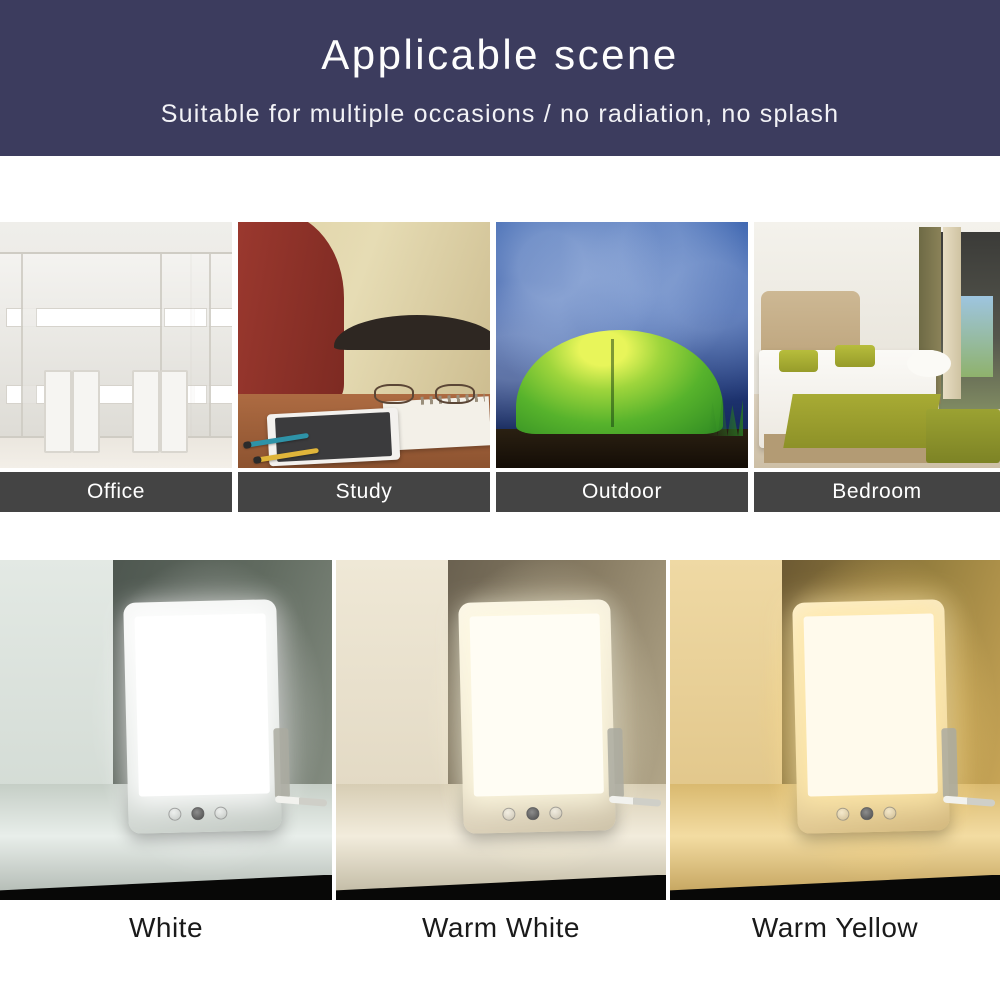 This screenshot has height=1000, width=1000. I want to click on light-mode-label-warm-yellow: Warm Yellow, so click(835, 927).